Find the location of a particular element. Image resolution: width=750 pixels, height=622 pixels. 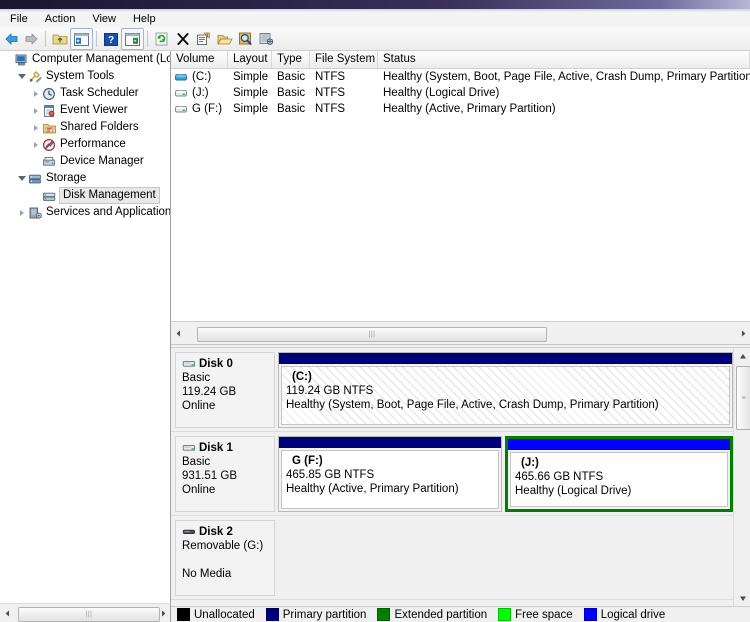

properties-icon is located at coordinates (203, 39).